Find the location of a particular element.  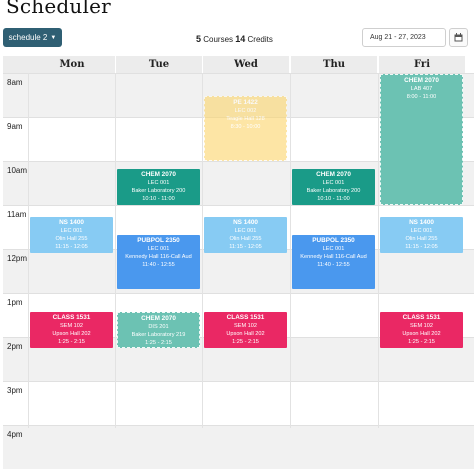

event-location: Baker Laboratory 219 is located at coordinates (158, 335).